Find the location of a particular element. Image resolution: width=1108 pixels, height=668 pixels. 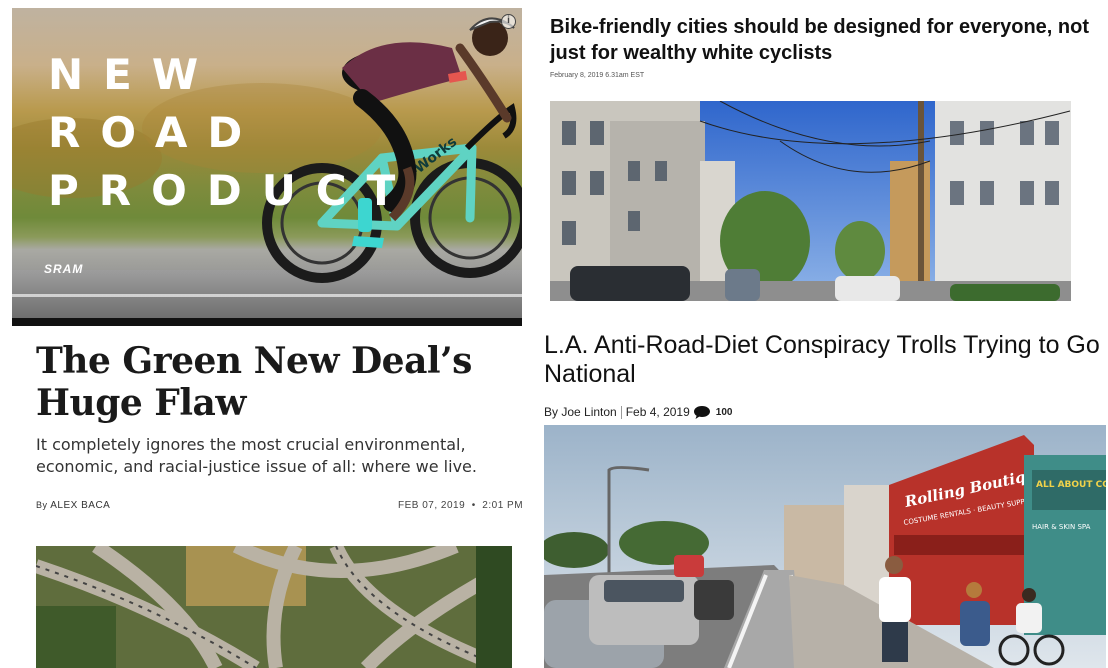

info-icon: i is located at coordinates (508, 21).